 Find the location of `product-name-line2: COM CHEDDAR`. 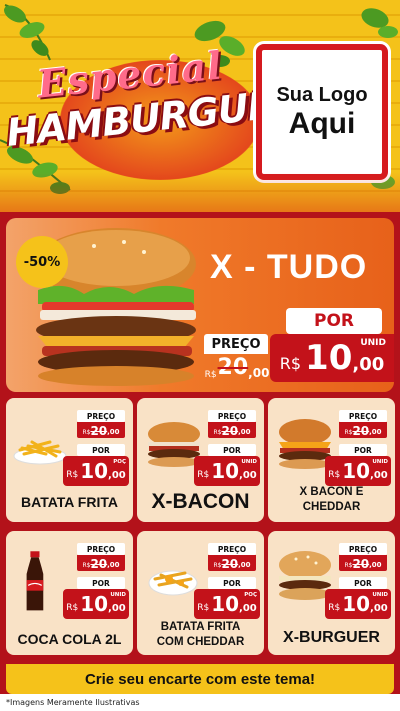

product-name-line2: COM CHEDDAR is located at coordinates (200, 641).